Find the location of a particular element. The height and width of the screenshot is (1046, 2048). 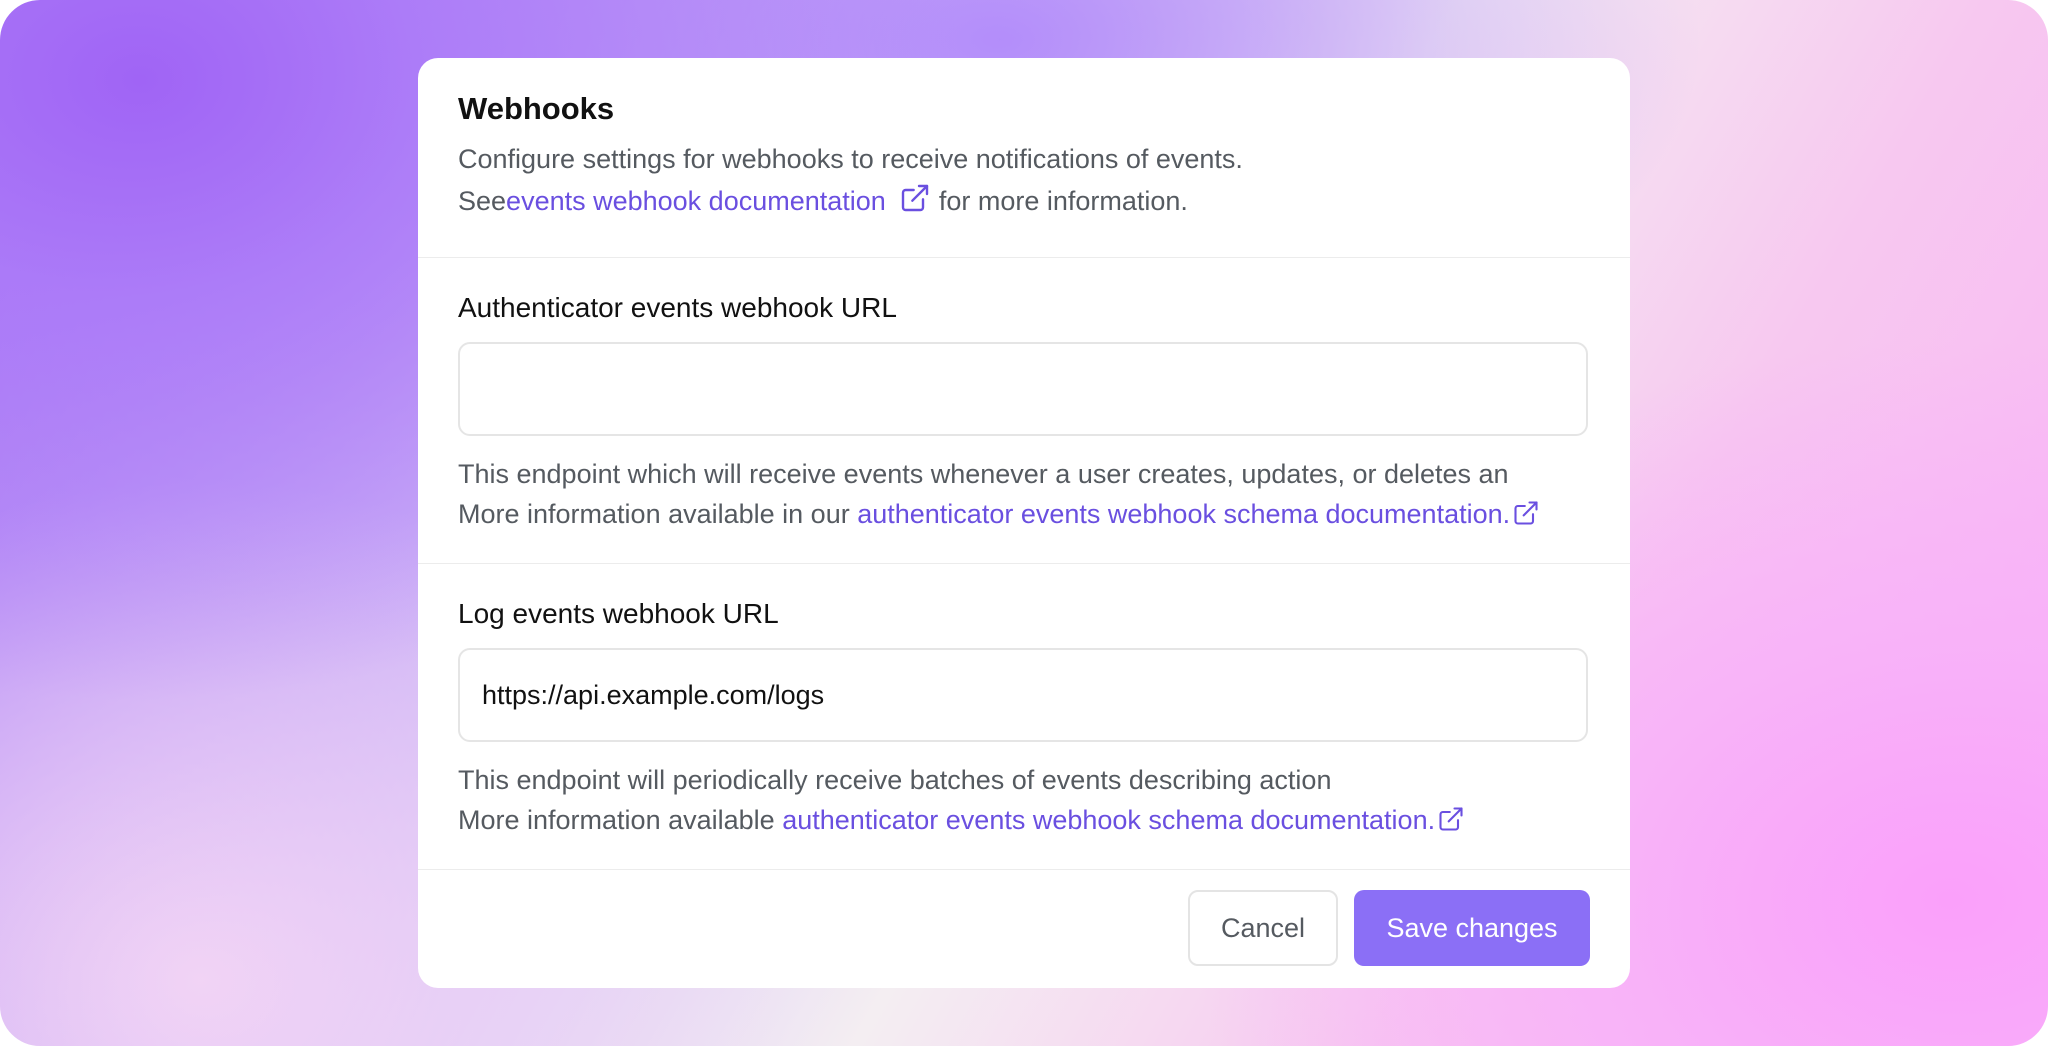

card-title: Webhooks is located at coordinates (536, 108).